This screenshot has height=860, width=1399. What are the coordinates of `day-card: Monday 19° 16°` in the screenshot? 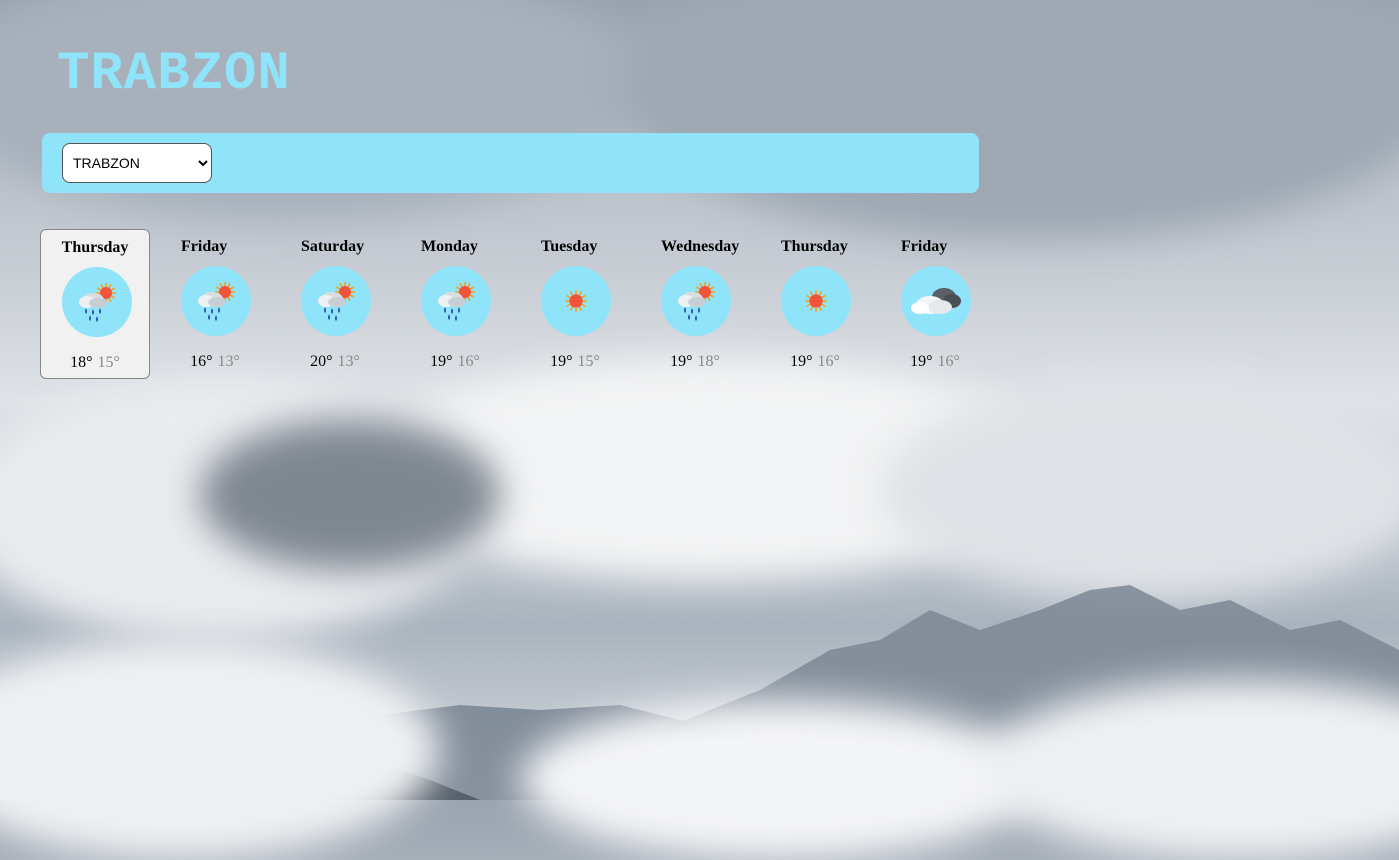 It's located at (455, 304).